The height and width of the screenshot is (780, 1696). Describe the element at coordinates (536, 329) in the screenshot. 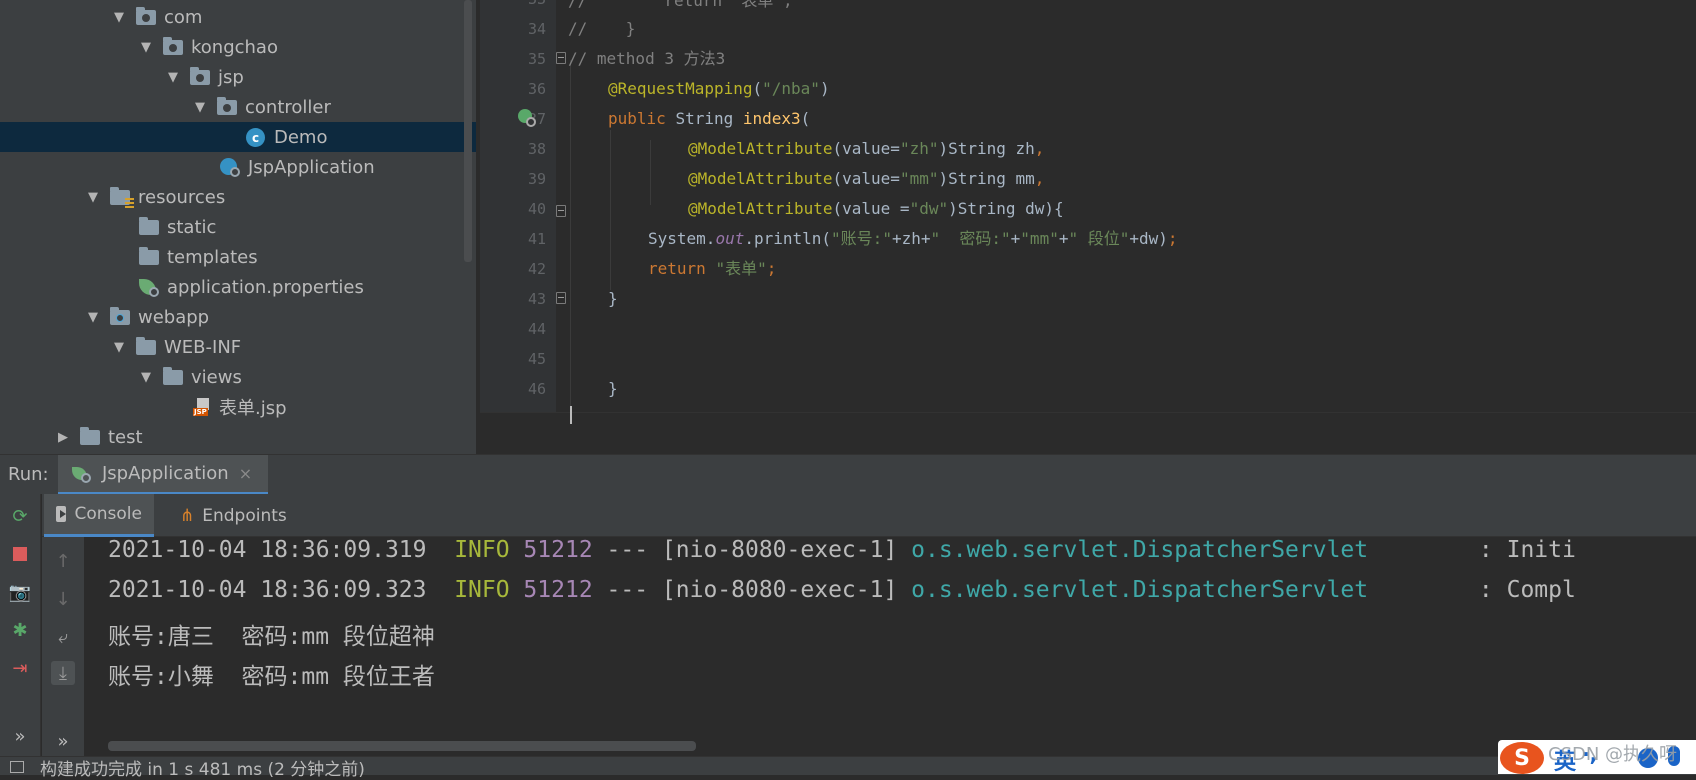

I see `line-number: 44` at that location.